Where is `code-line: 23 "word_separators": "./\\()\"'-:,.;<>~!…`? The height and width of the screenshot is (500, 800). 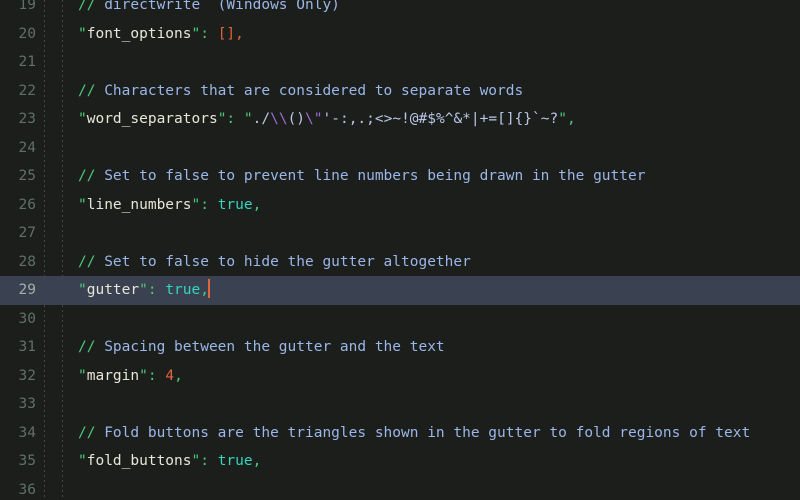
code-line: 23 "word_separators": "./\\()\"'-:,.;<>~!… is located at coordinates (400, 119).